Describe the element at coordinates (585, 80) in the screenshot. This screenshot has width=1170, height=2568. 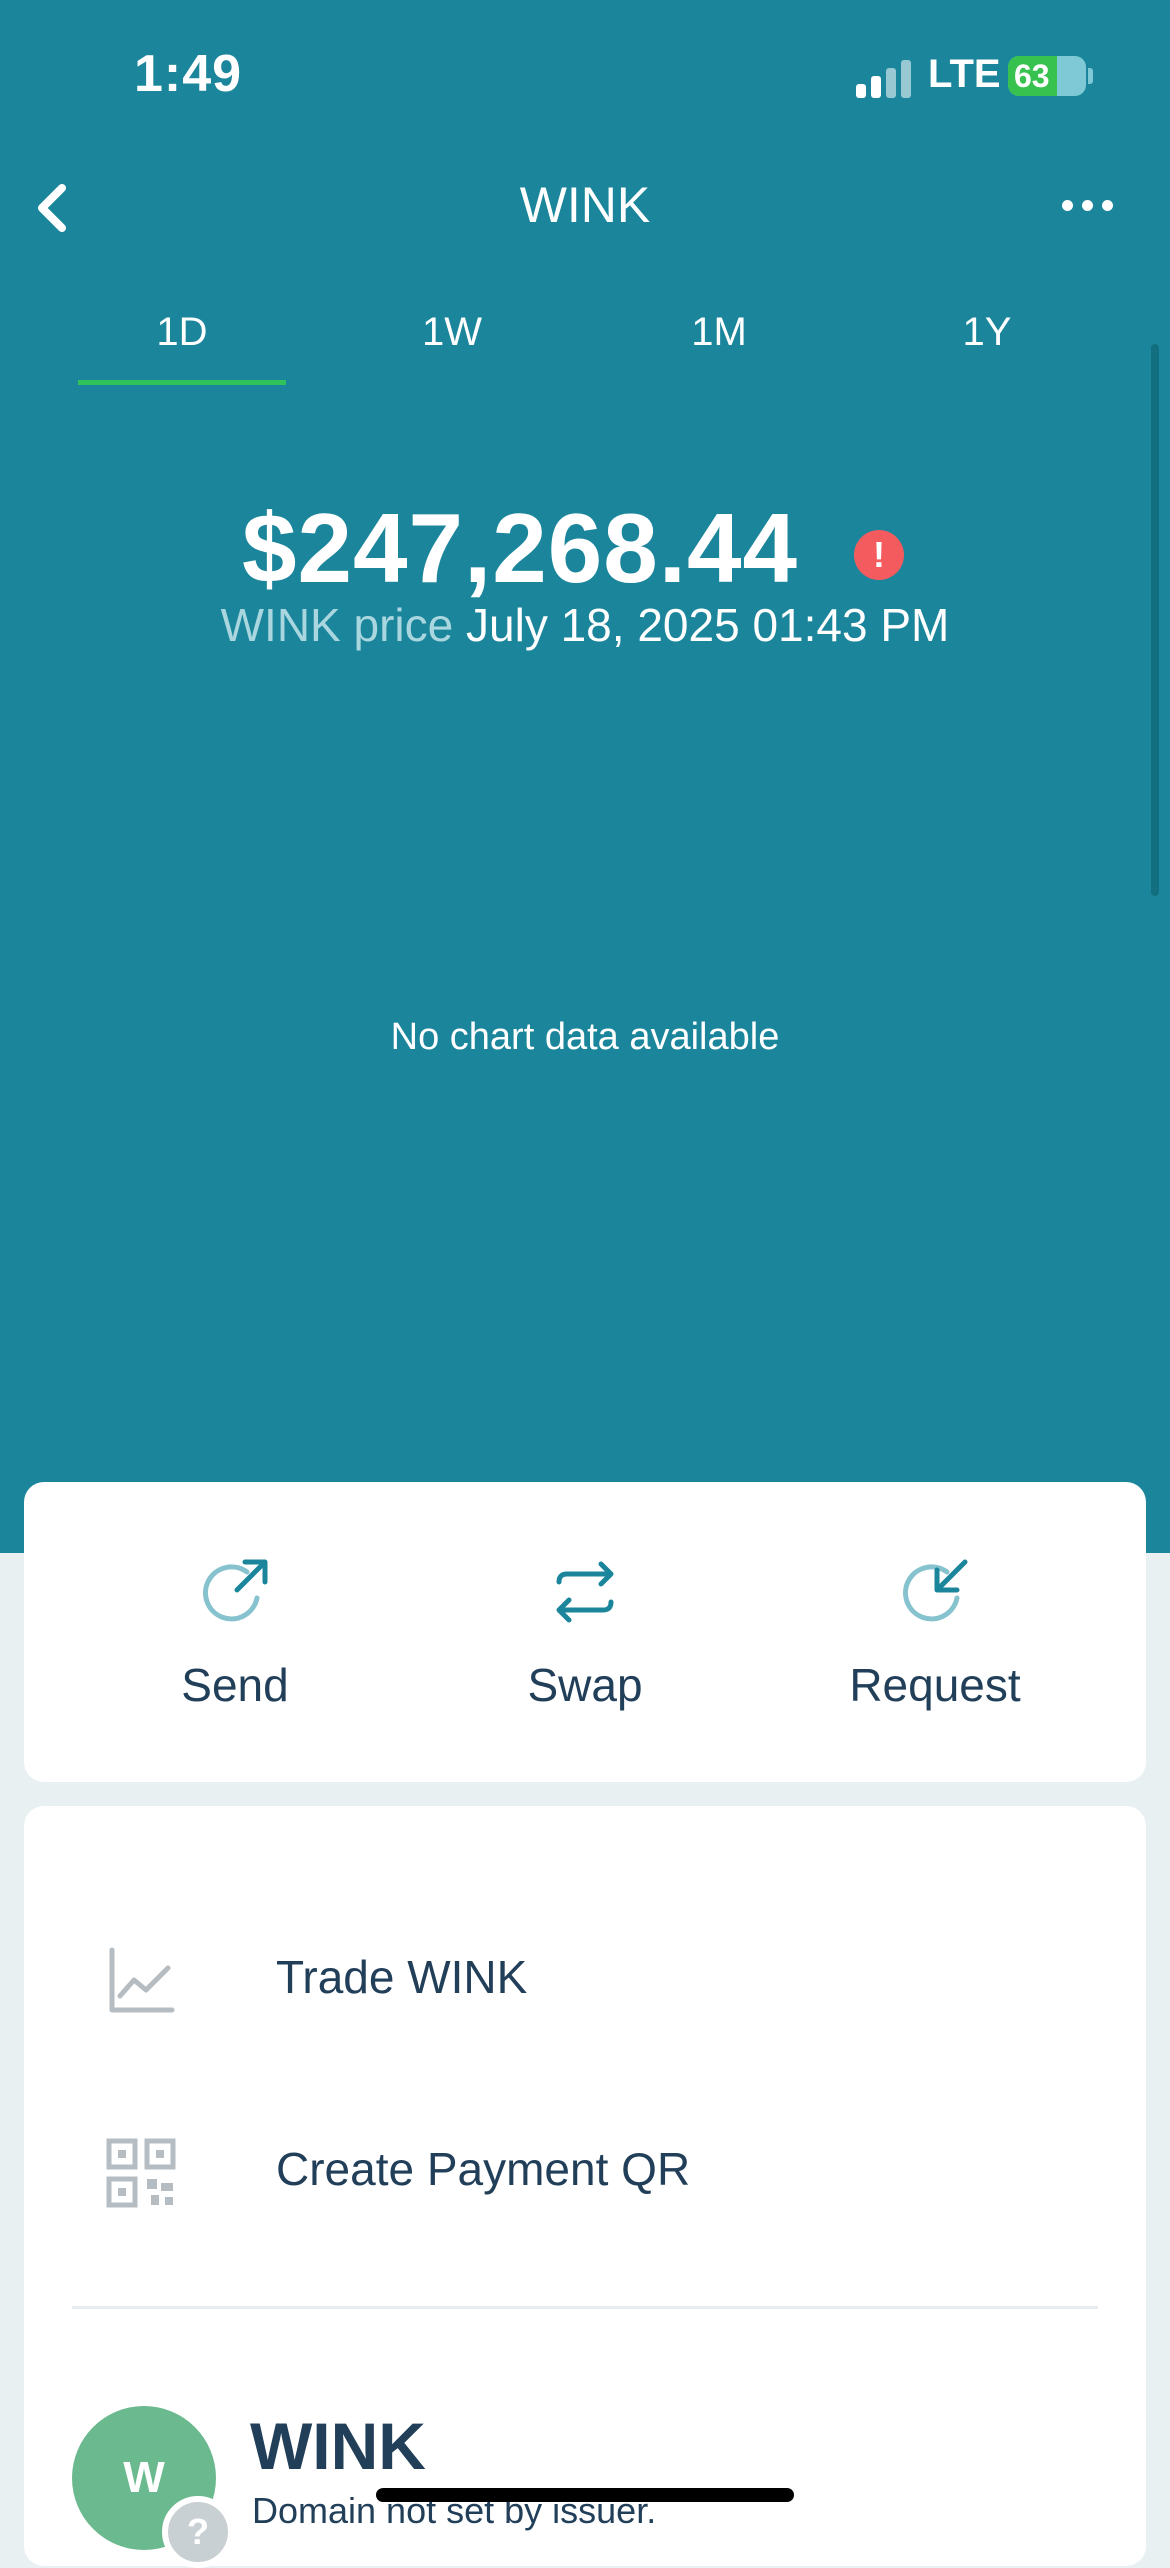
I see `status-bar: 1:49 LTE 63` at that location.